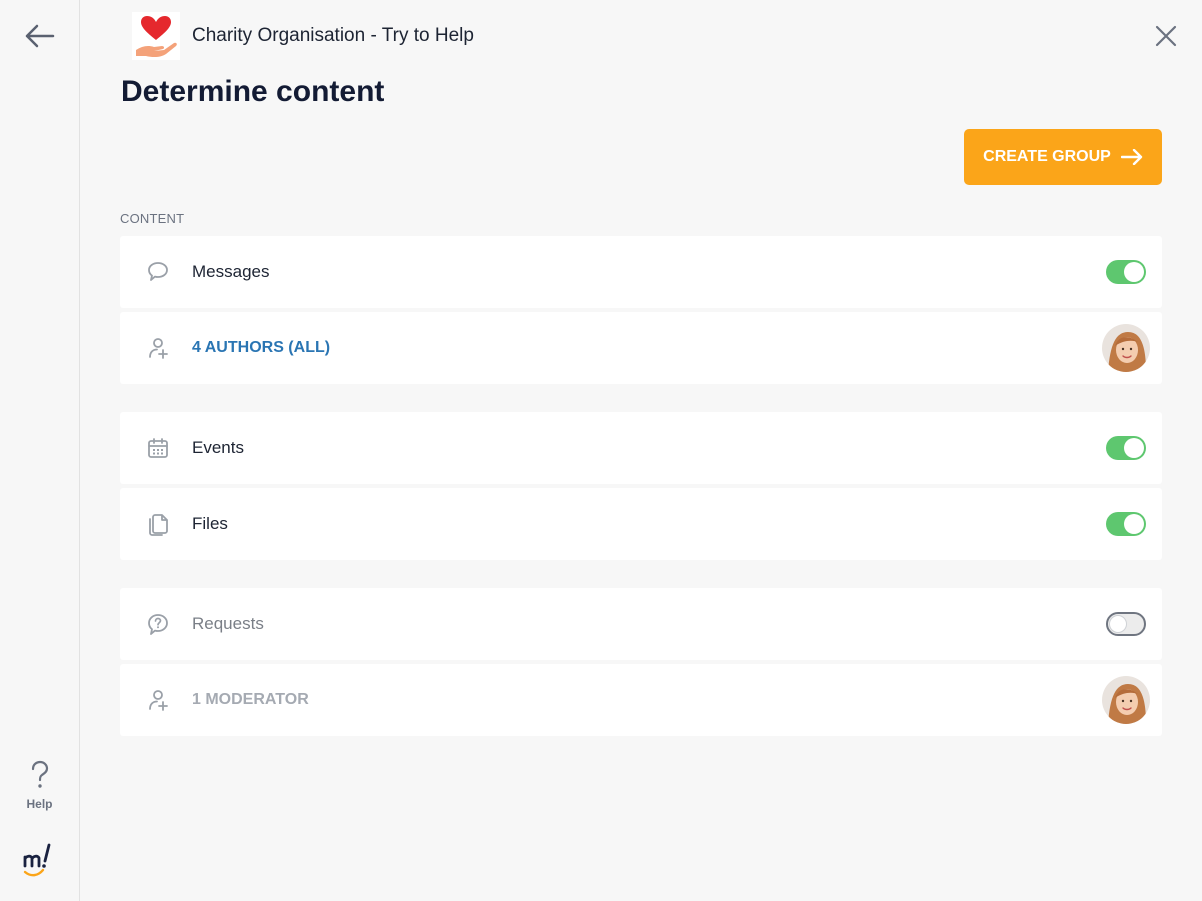  I want to click on help-button: Help, so click(39, 785).